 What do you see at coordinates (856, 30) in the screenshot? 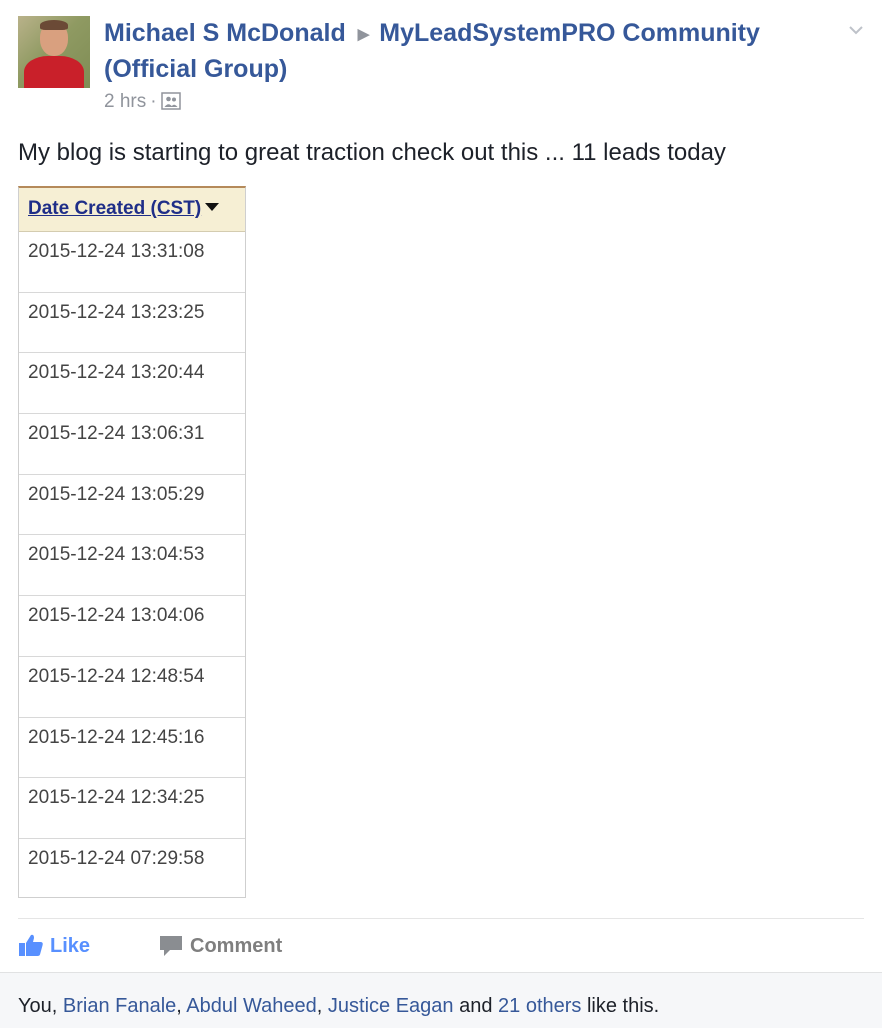
I see `chevron-down-icon` at bounding box center [856, 30].